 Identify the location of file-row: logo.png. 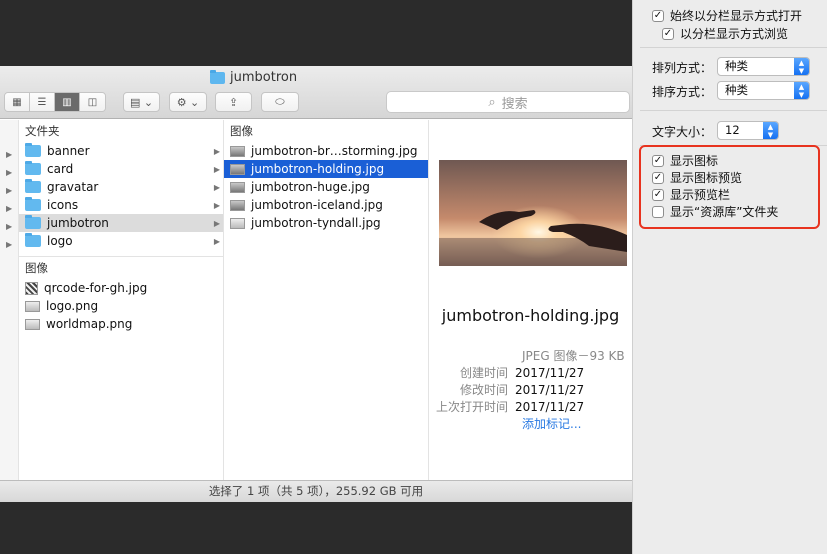
(121, 306).